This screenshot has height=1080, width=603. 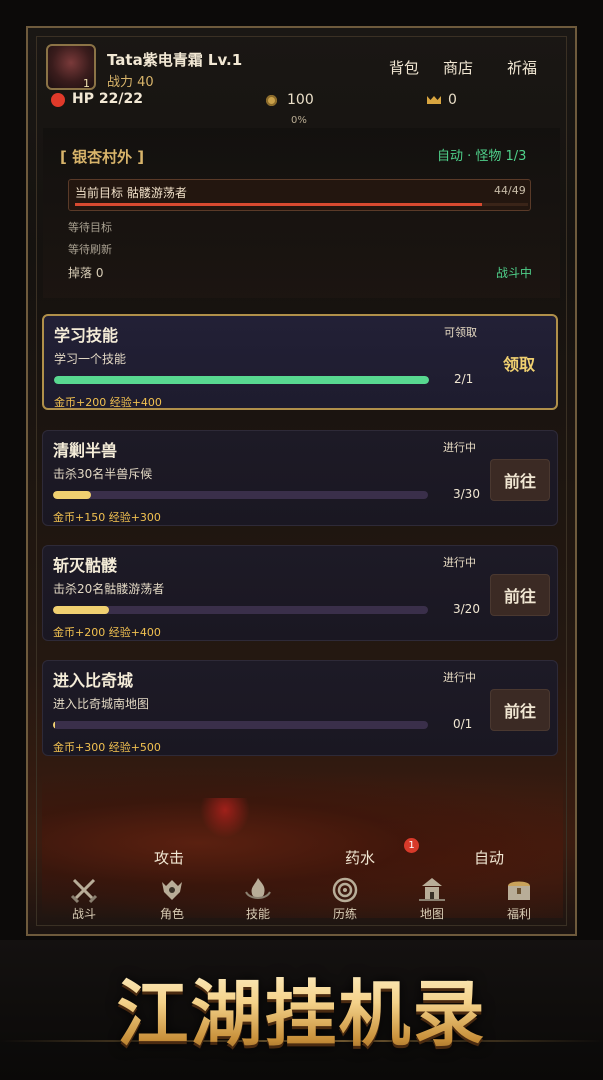 I want to click on quest-desc: 击杀30名半兽斥候, so click(x=103, y=474).